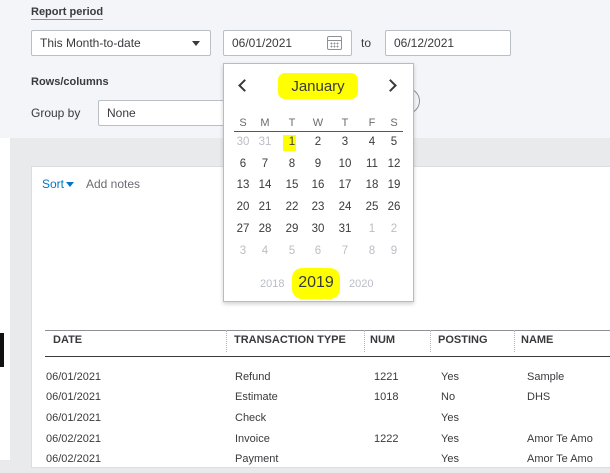  I want to click on year-current: 2019, so click(316, 283).